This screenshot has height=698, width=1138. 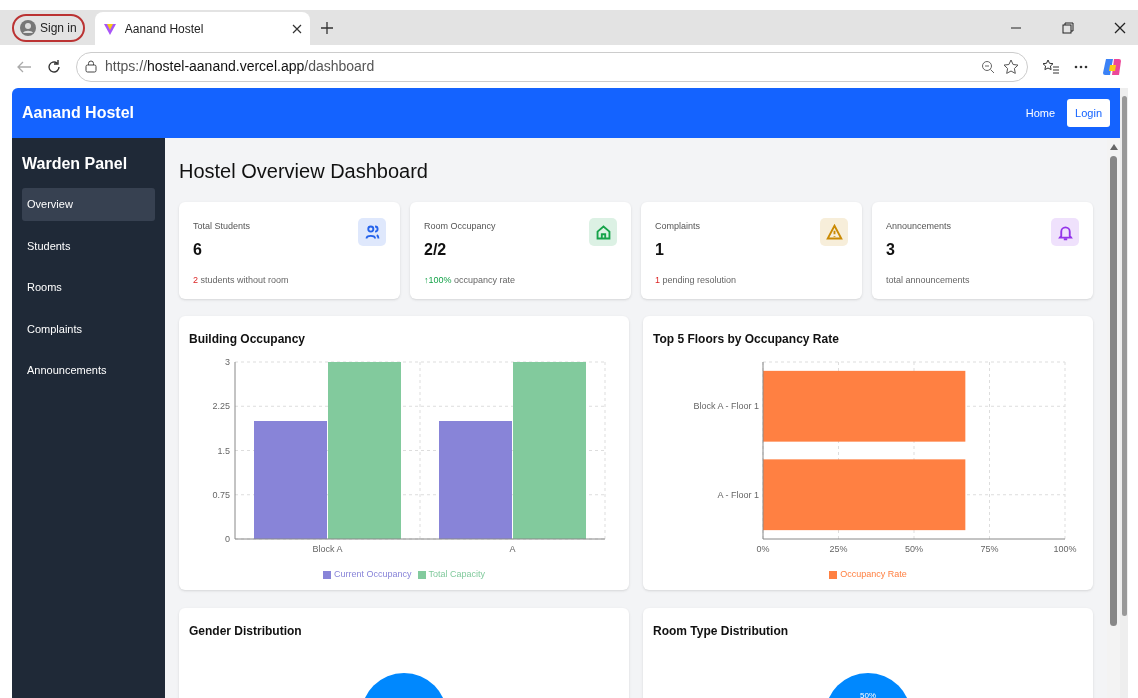 I want to click on sidebar-item: Complaints, so click(x=88, y=328).